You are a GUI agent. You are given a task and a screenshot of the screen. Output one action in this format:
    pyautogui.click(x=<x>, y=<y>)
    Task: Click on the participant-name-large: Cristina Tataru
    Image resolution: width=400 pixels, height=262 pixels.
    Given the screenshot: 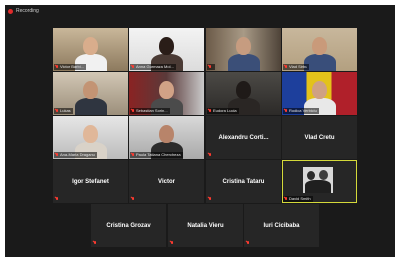 What is the action you would take?
    pyautogui.click(x=243, y=181)
    